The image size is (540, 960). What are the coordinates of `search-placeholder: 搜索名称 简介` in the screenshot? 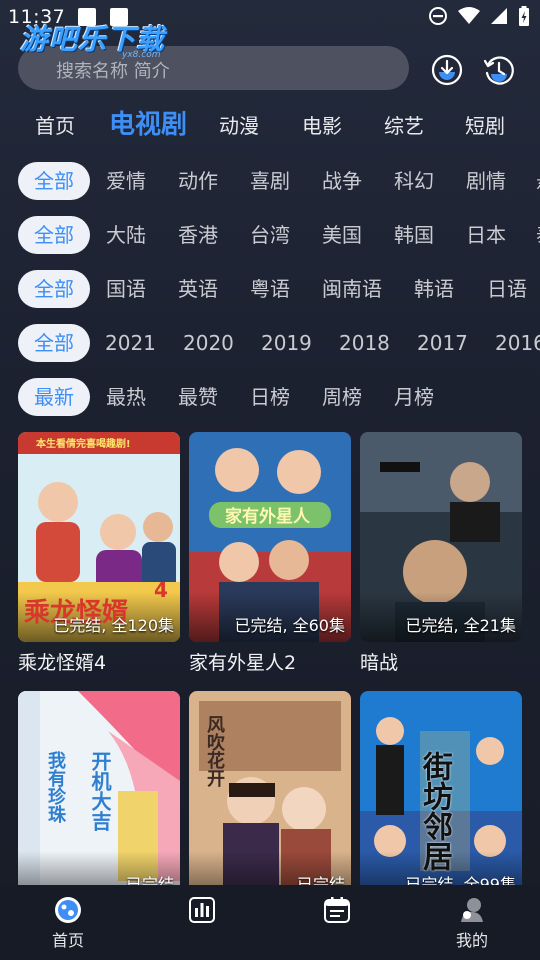 It's located at (113, 71).